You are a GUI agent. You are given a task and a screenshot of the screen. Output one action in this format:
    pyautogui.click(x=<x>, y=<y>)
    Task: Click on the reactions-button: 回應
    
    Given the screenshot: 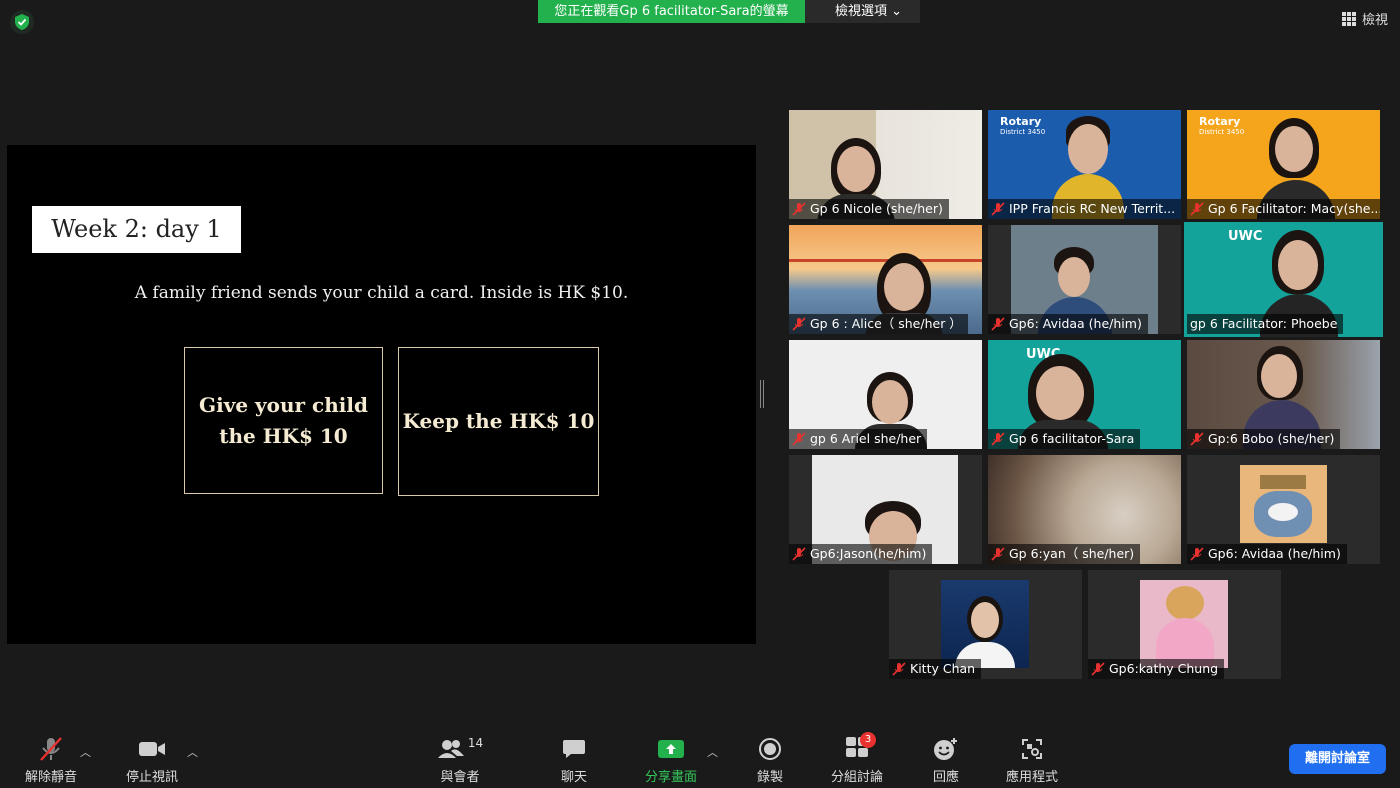 What is the action you would take?
    pyautogui.click(x=946, y=760)
    